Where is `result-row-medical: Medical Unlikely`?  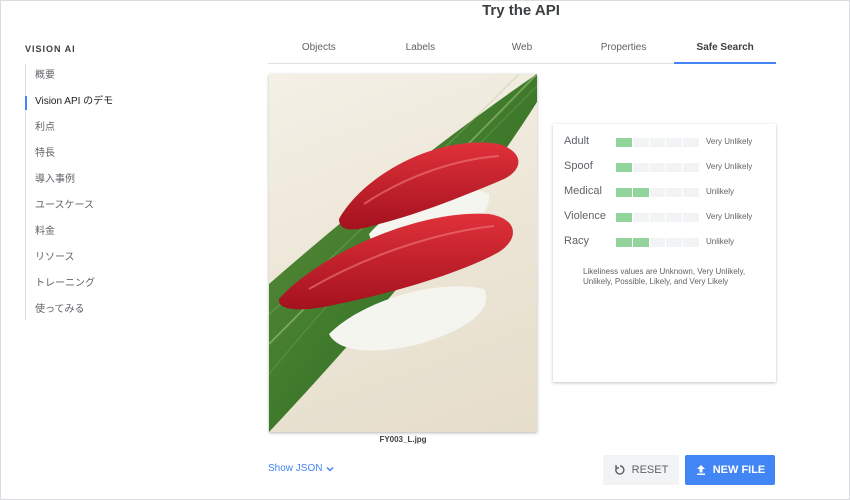
result-row-medical: Medical Unlikely is located at coordinates (666, 192).